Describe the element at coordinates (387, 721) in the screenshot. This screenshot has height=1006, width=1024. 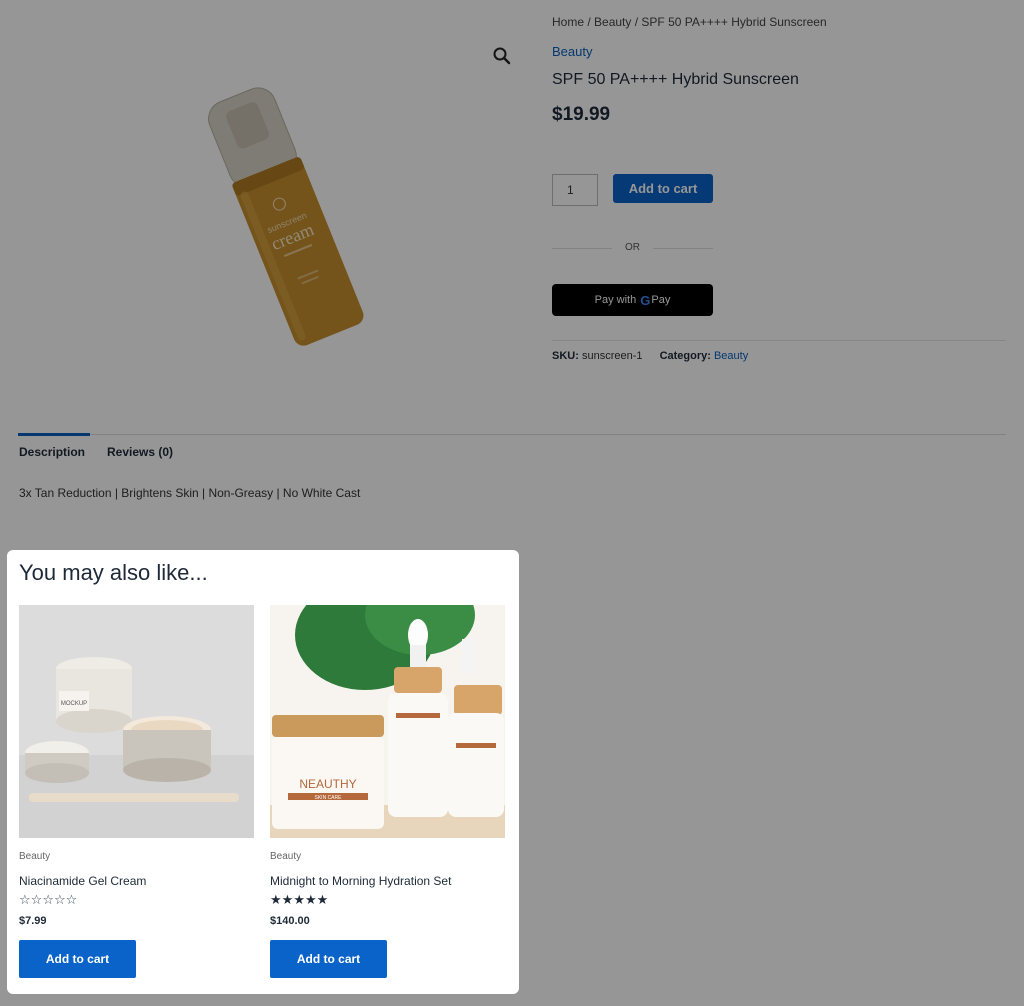
I see `product-thumbnail: NEAUTHY SKIN CARE` at that location.